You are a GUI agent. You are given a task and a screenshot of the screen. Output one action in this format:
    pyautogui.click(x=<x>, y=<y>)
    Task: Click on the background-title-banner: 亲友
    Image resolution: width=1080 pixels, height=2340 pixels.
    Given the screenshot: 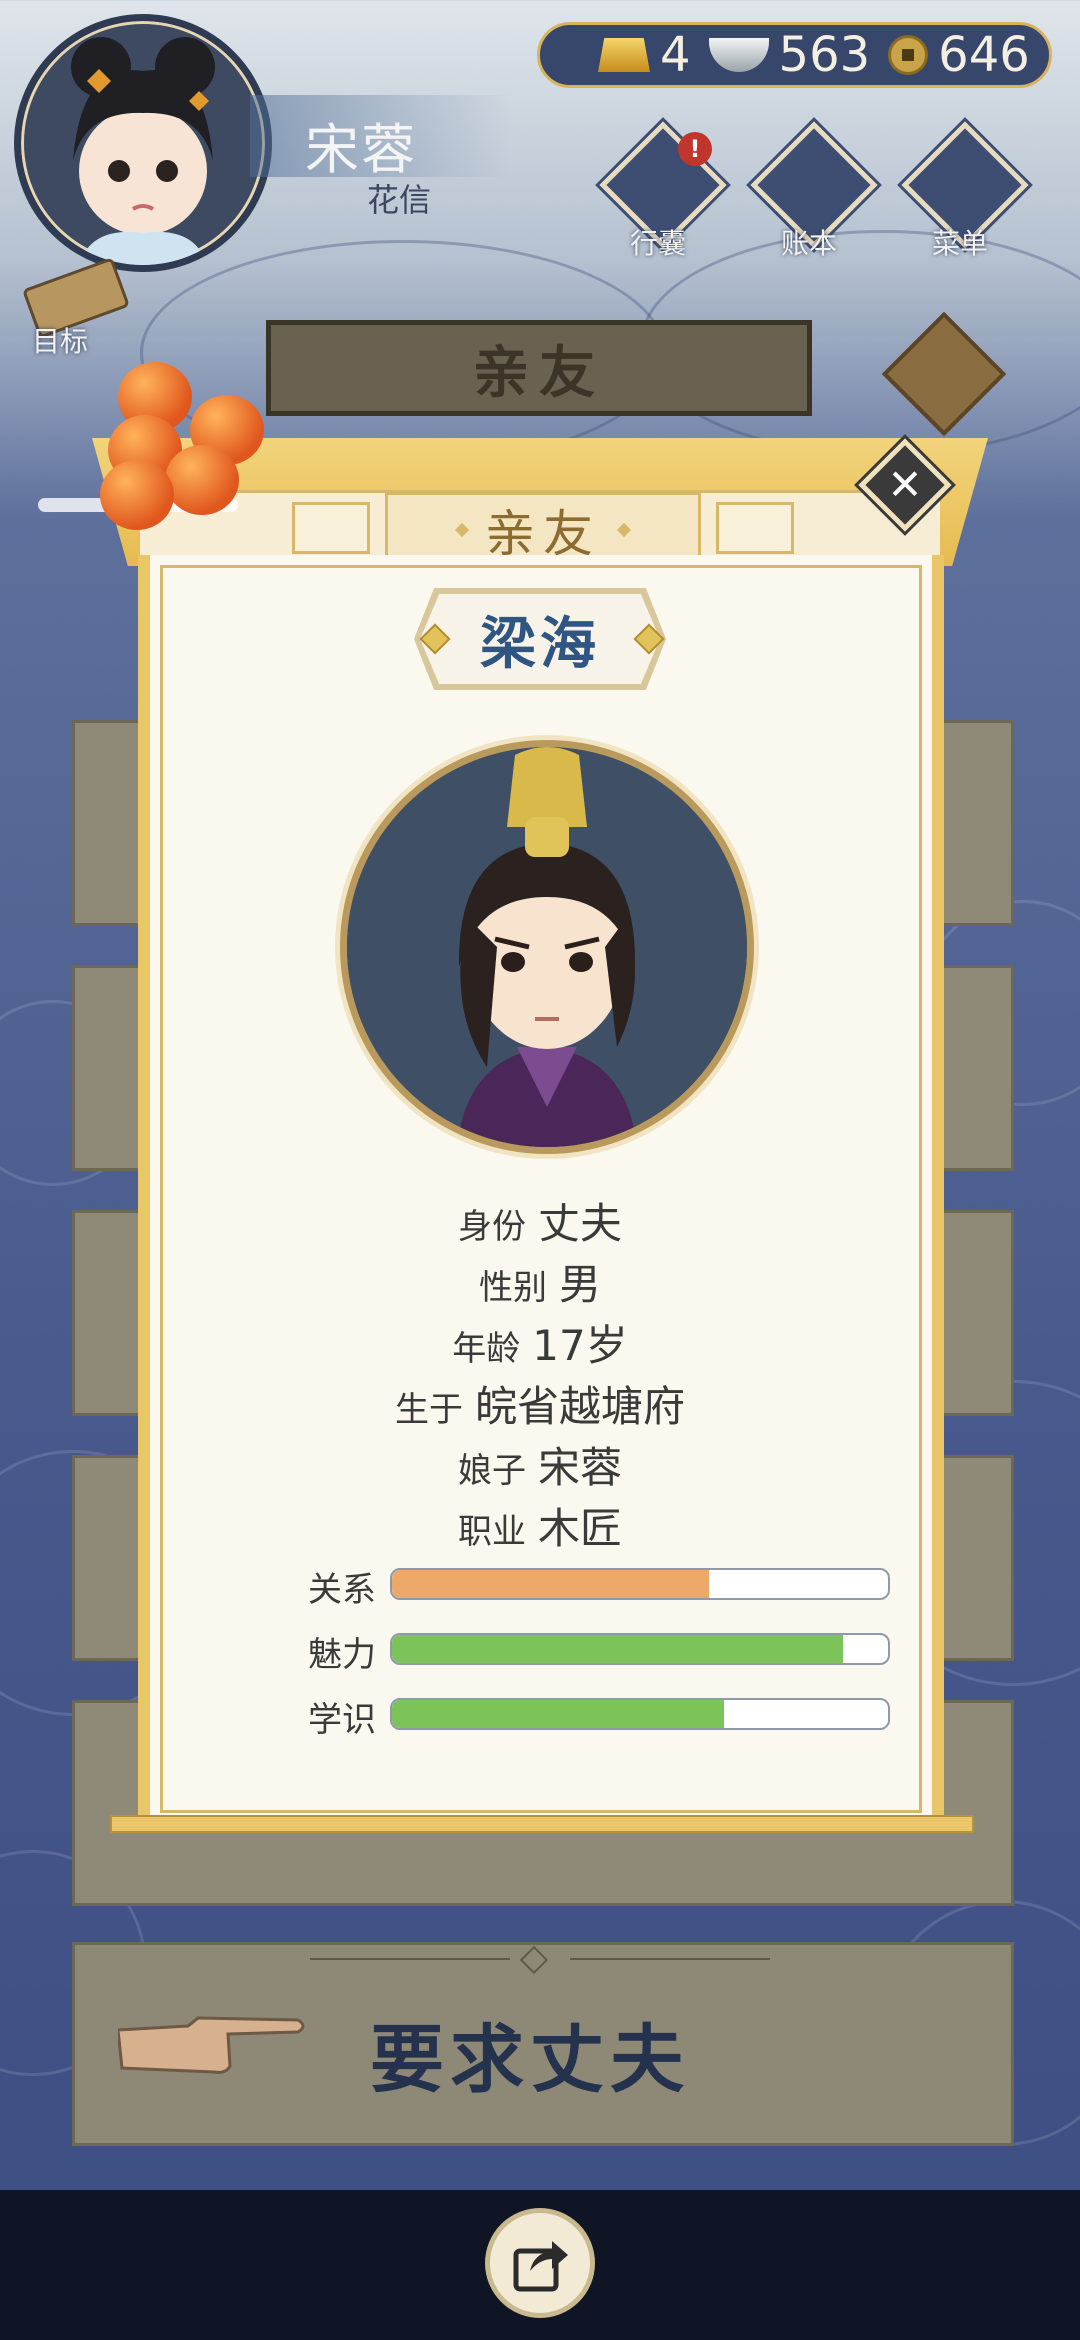 What is the action you would take?
    pyautogui.click(x=539, y=368)
    